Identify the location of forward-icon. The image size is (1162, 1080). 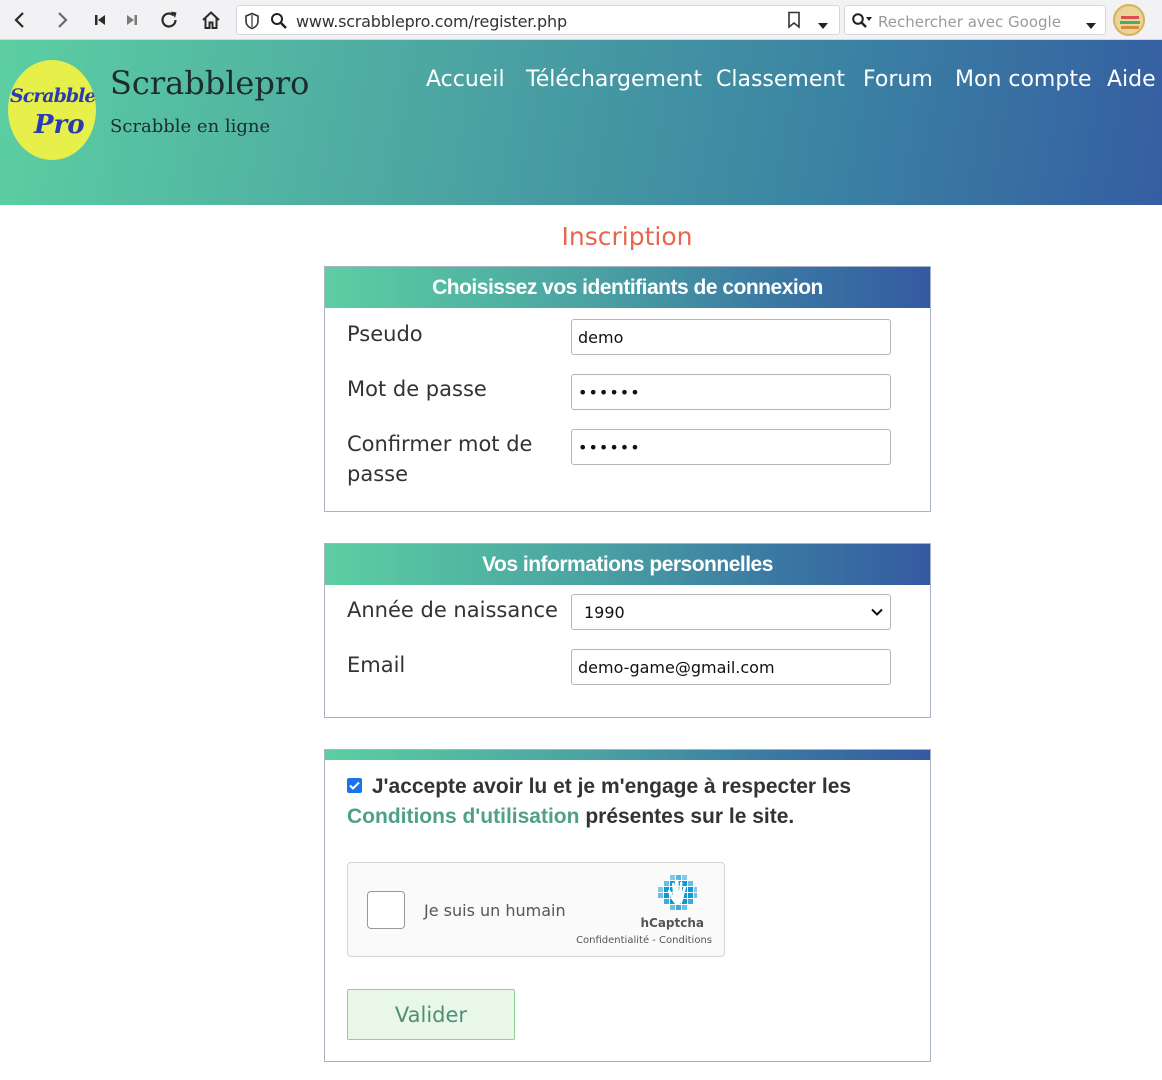
(62, 20).